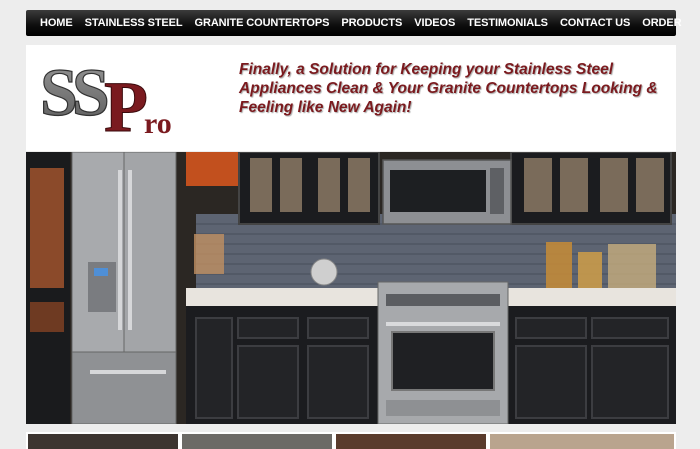 The height and width of the screenshot is (449, 700). What do you see at coordinates (661, 23) in the screenshot?
I see `nav-item-order: ORDER` at bounding box center [661, 23].